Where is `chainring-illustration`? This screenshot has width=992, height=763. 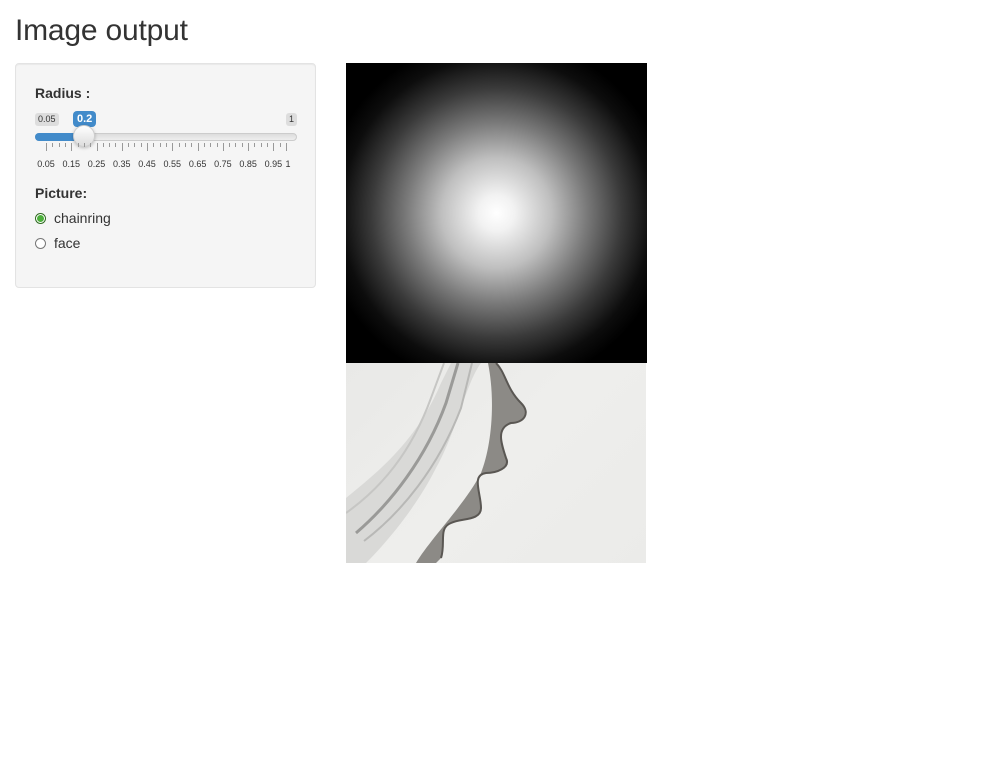
chainring-illustration is located at coordinates (436, 463).